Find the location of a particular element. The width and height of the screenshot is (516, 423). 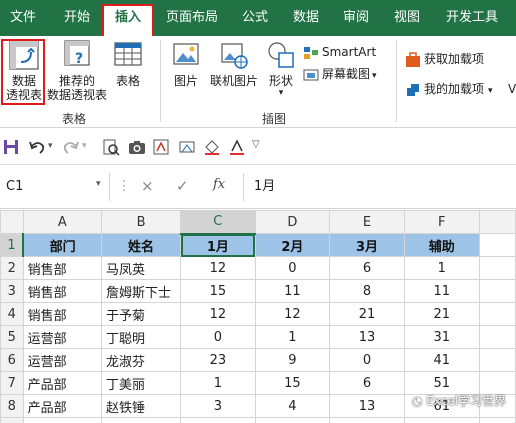

cell-e1: 3月 is located at coordinates (367, 245).